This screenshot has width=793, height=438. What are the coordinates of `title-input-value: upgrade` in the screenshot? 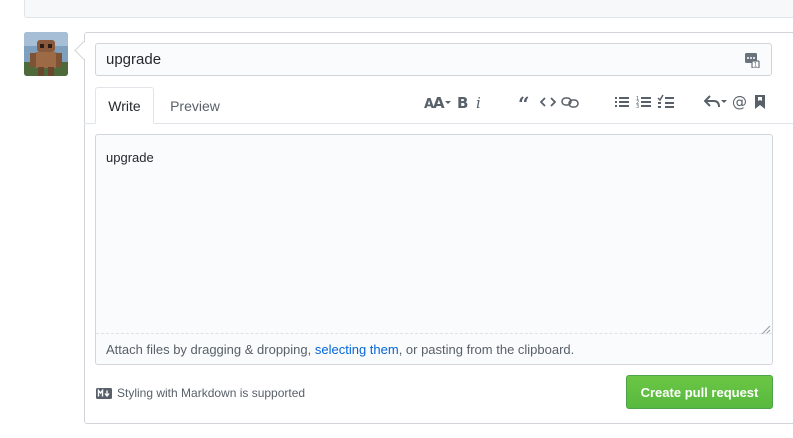 It's located at (134, 59).